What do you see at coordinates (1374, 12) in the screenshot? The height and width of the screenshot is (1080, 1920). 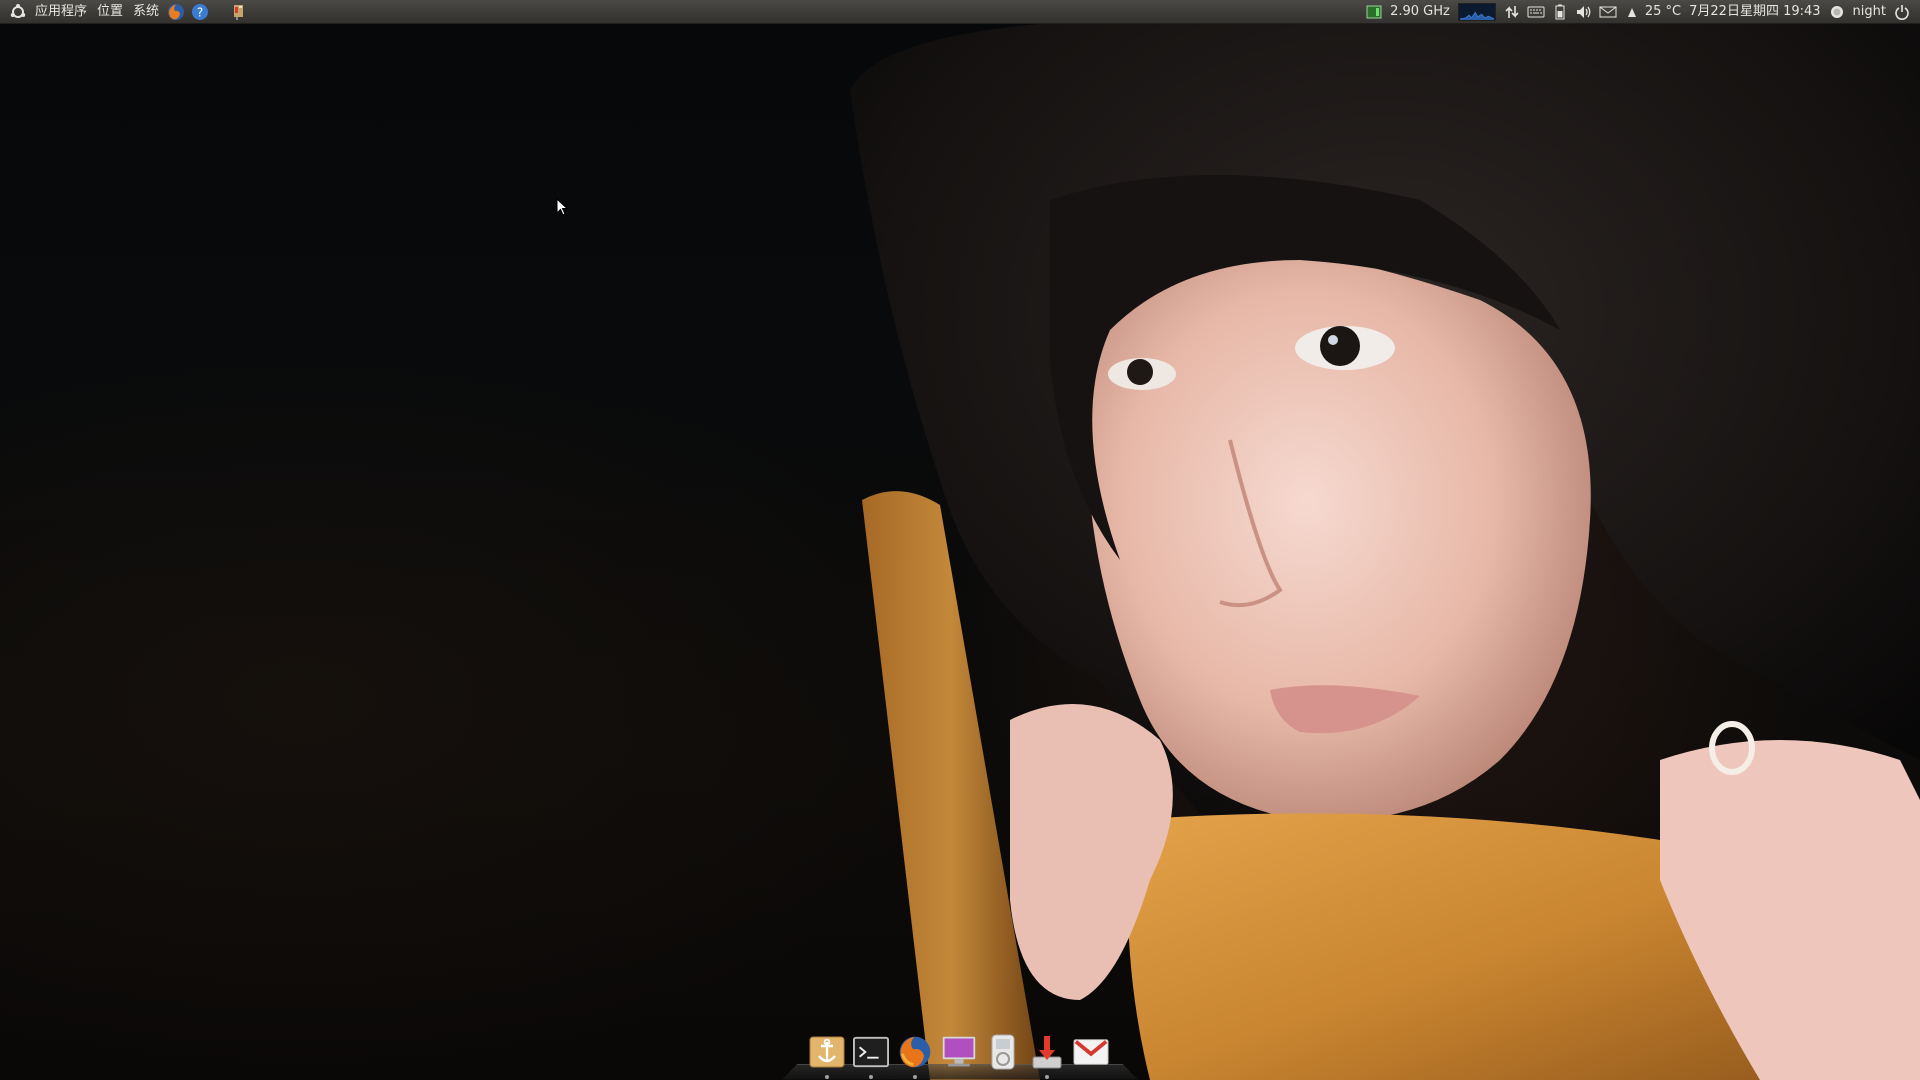 I see `cpu-freq-icon` at bounding box center [1374, 12].